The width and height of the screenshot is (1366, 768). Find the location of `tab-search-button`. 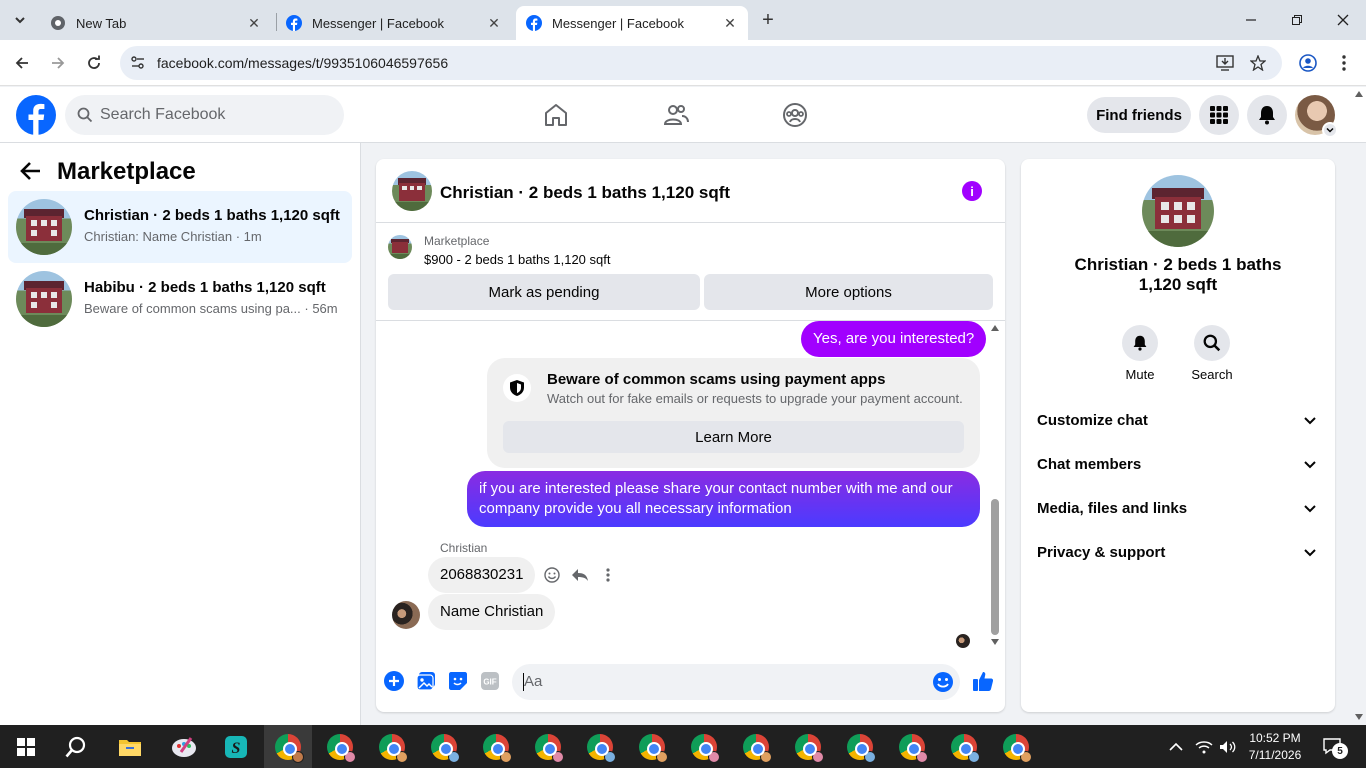

tab-search-button is located at coordinates (20, 20).